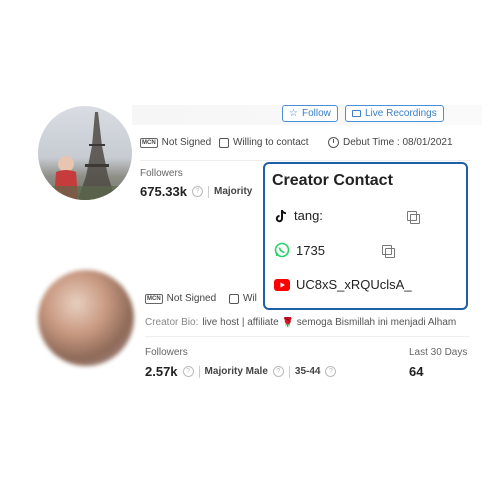  Describe the element at coordinates (282, 250) in the screenshot. I see `whatsapp-icon` at that location.